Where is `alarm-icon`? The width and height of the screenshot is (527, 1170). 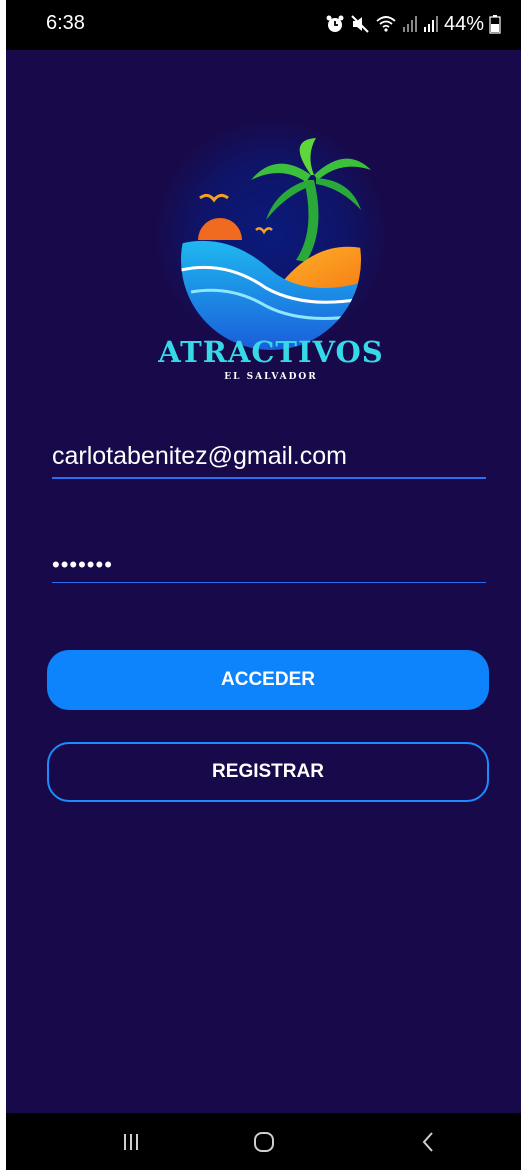 alarm-icon is located at coordinates (335, 24).